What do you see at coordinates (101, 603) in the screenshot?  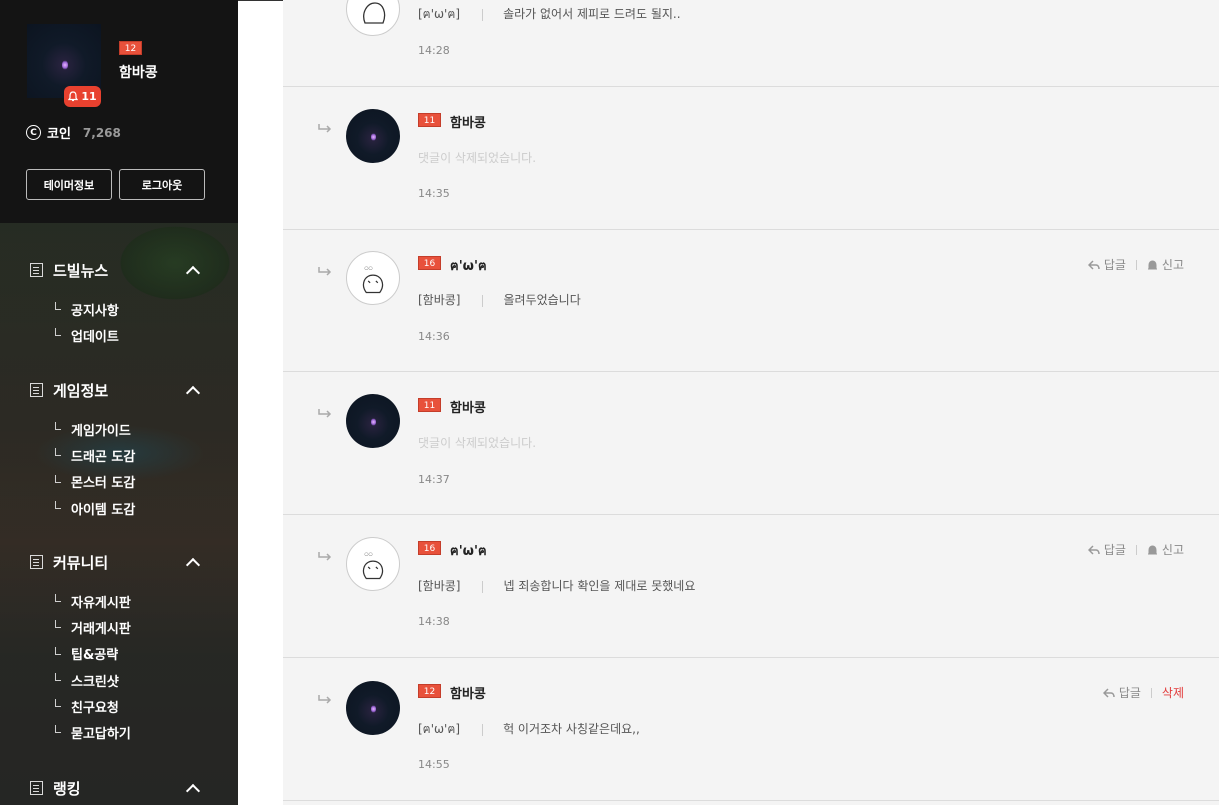 I see `sidebar-item-label: 자유게시판` at bounding box center [101, 603].